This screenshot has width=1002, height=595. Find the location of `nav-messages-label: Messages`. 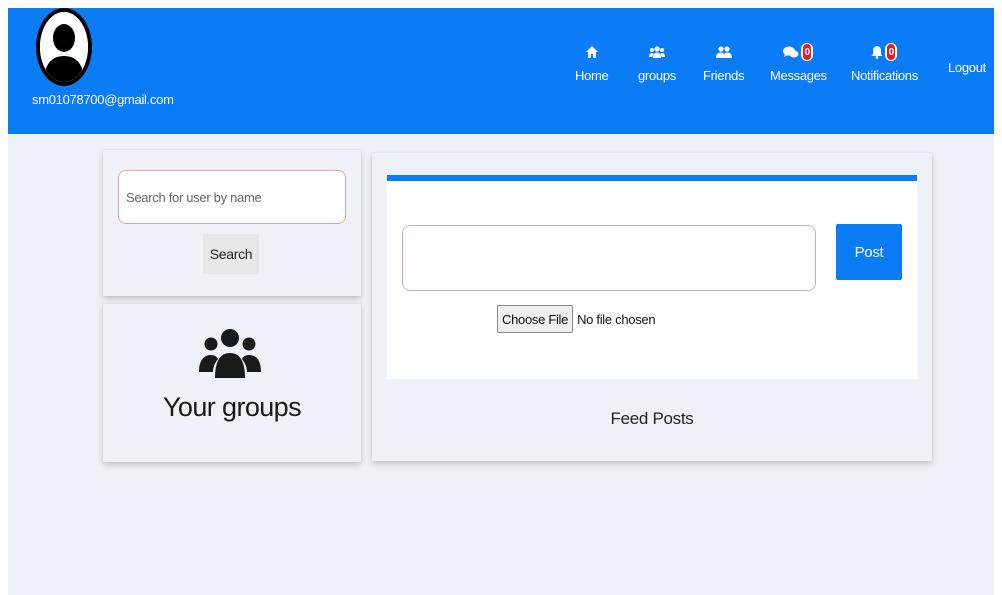

nav-messages-label: Messages is located at coordinates (798, 75).